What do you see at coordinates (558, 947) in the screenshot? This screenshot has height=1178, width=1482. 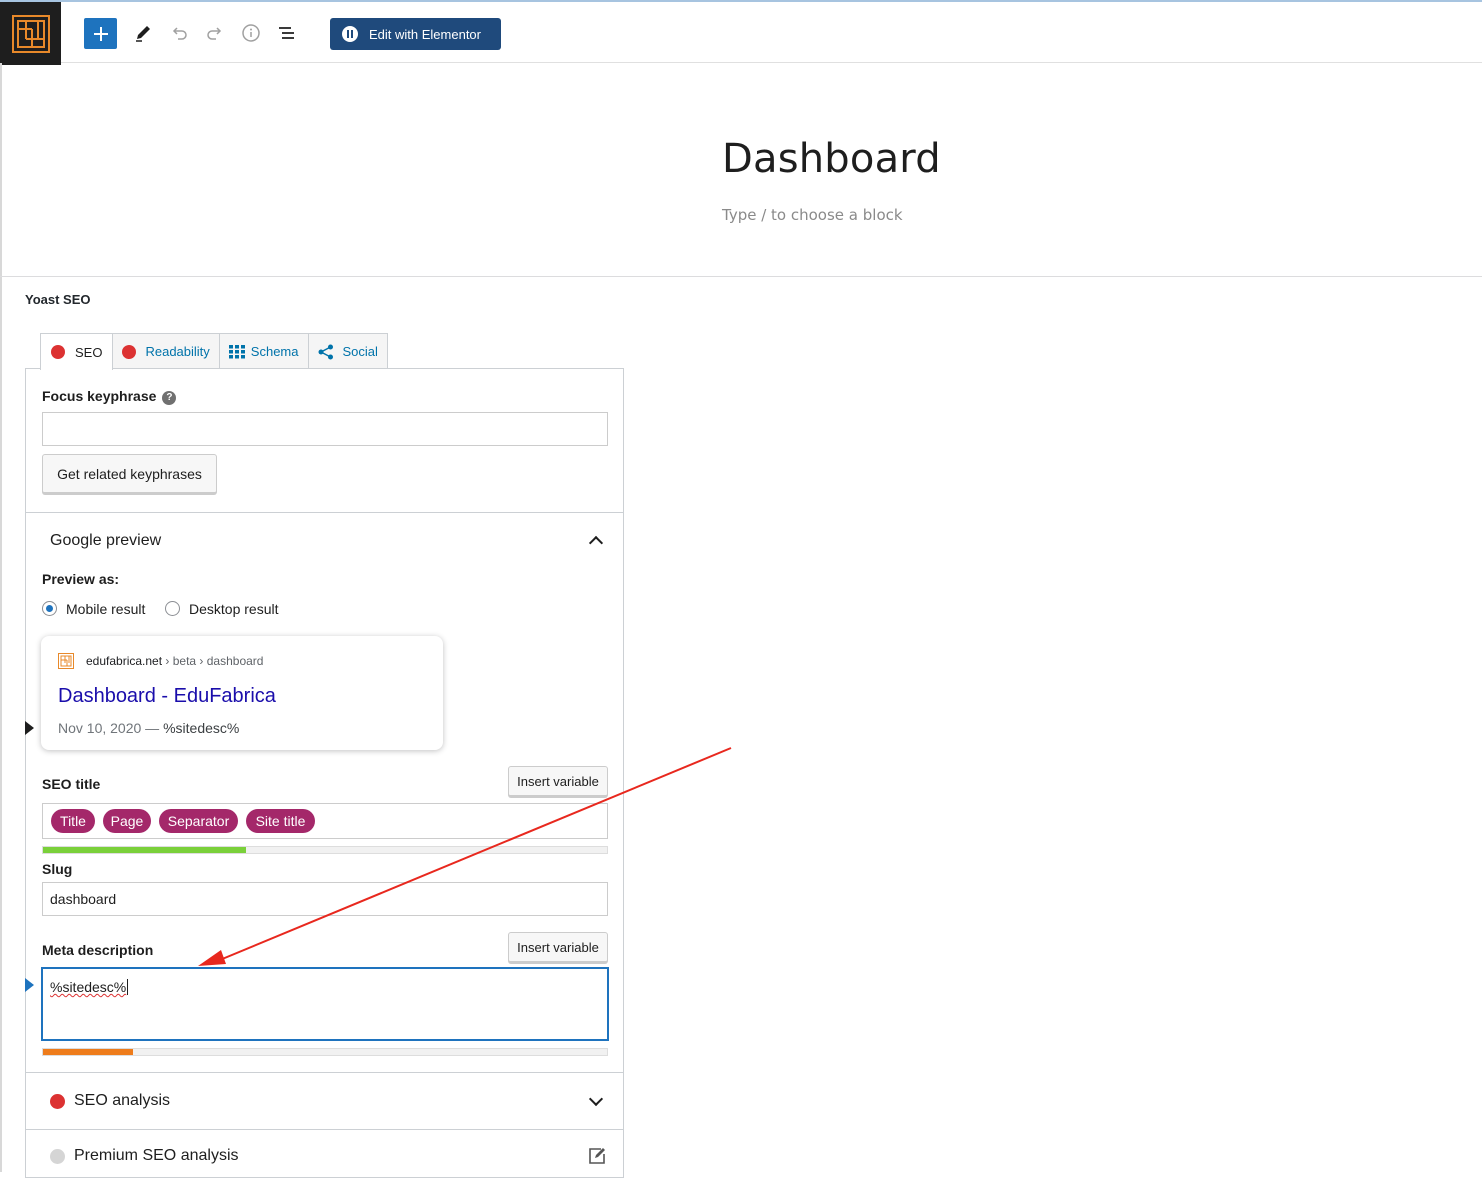 I see `meta-description-insert-variable-button: Insert variable` at bounding box center [558, 947].